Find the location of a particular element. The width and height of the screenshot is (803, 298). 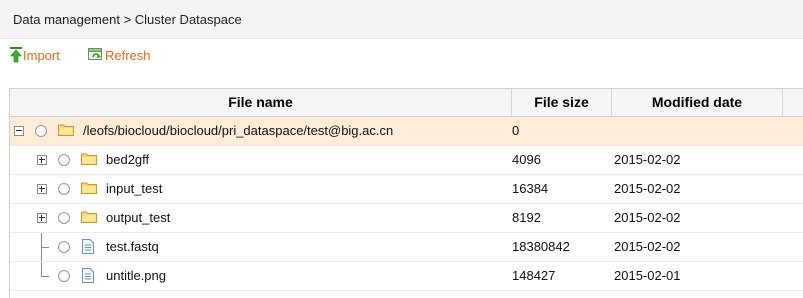

table-row: bed2gff 4096 2015-02-02 is located at coordinates (406, 160).